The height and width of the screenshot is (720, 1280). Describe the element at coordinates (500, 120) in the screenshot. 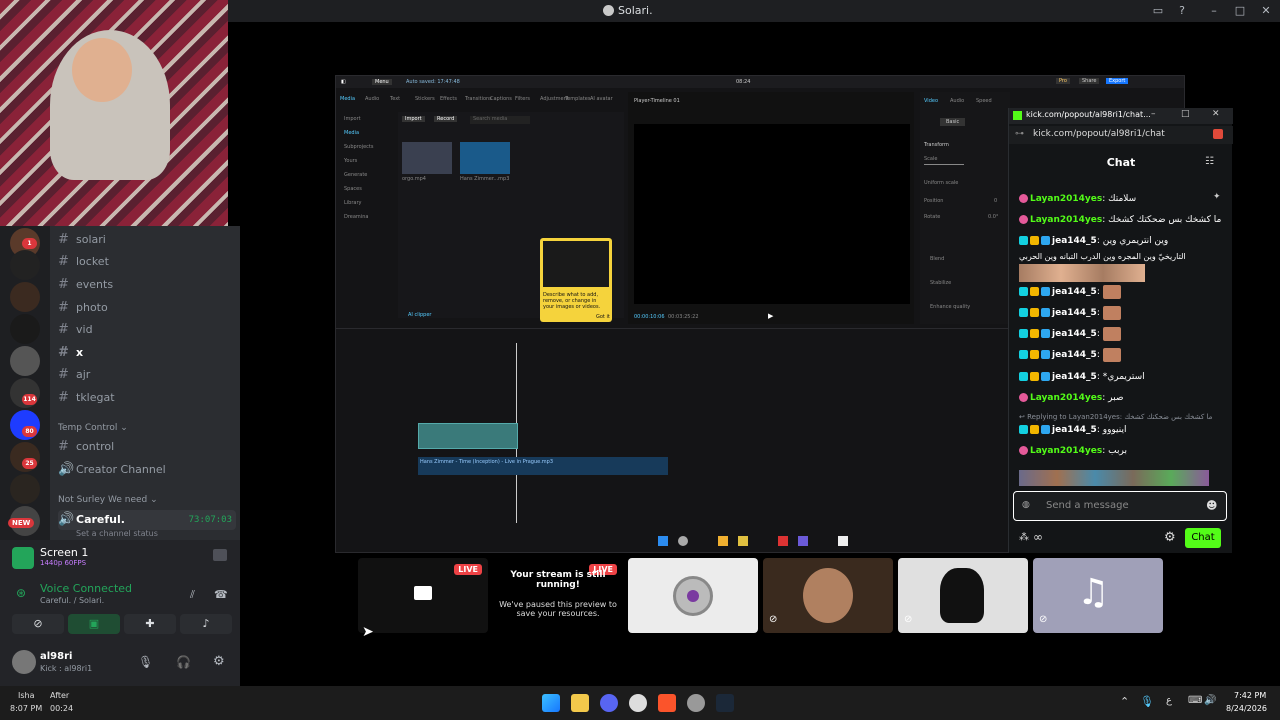

I see `media-search: Search media` at that location.